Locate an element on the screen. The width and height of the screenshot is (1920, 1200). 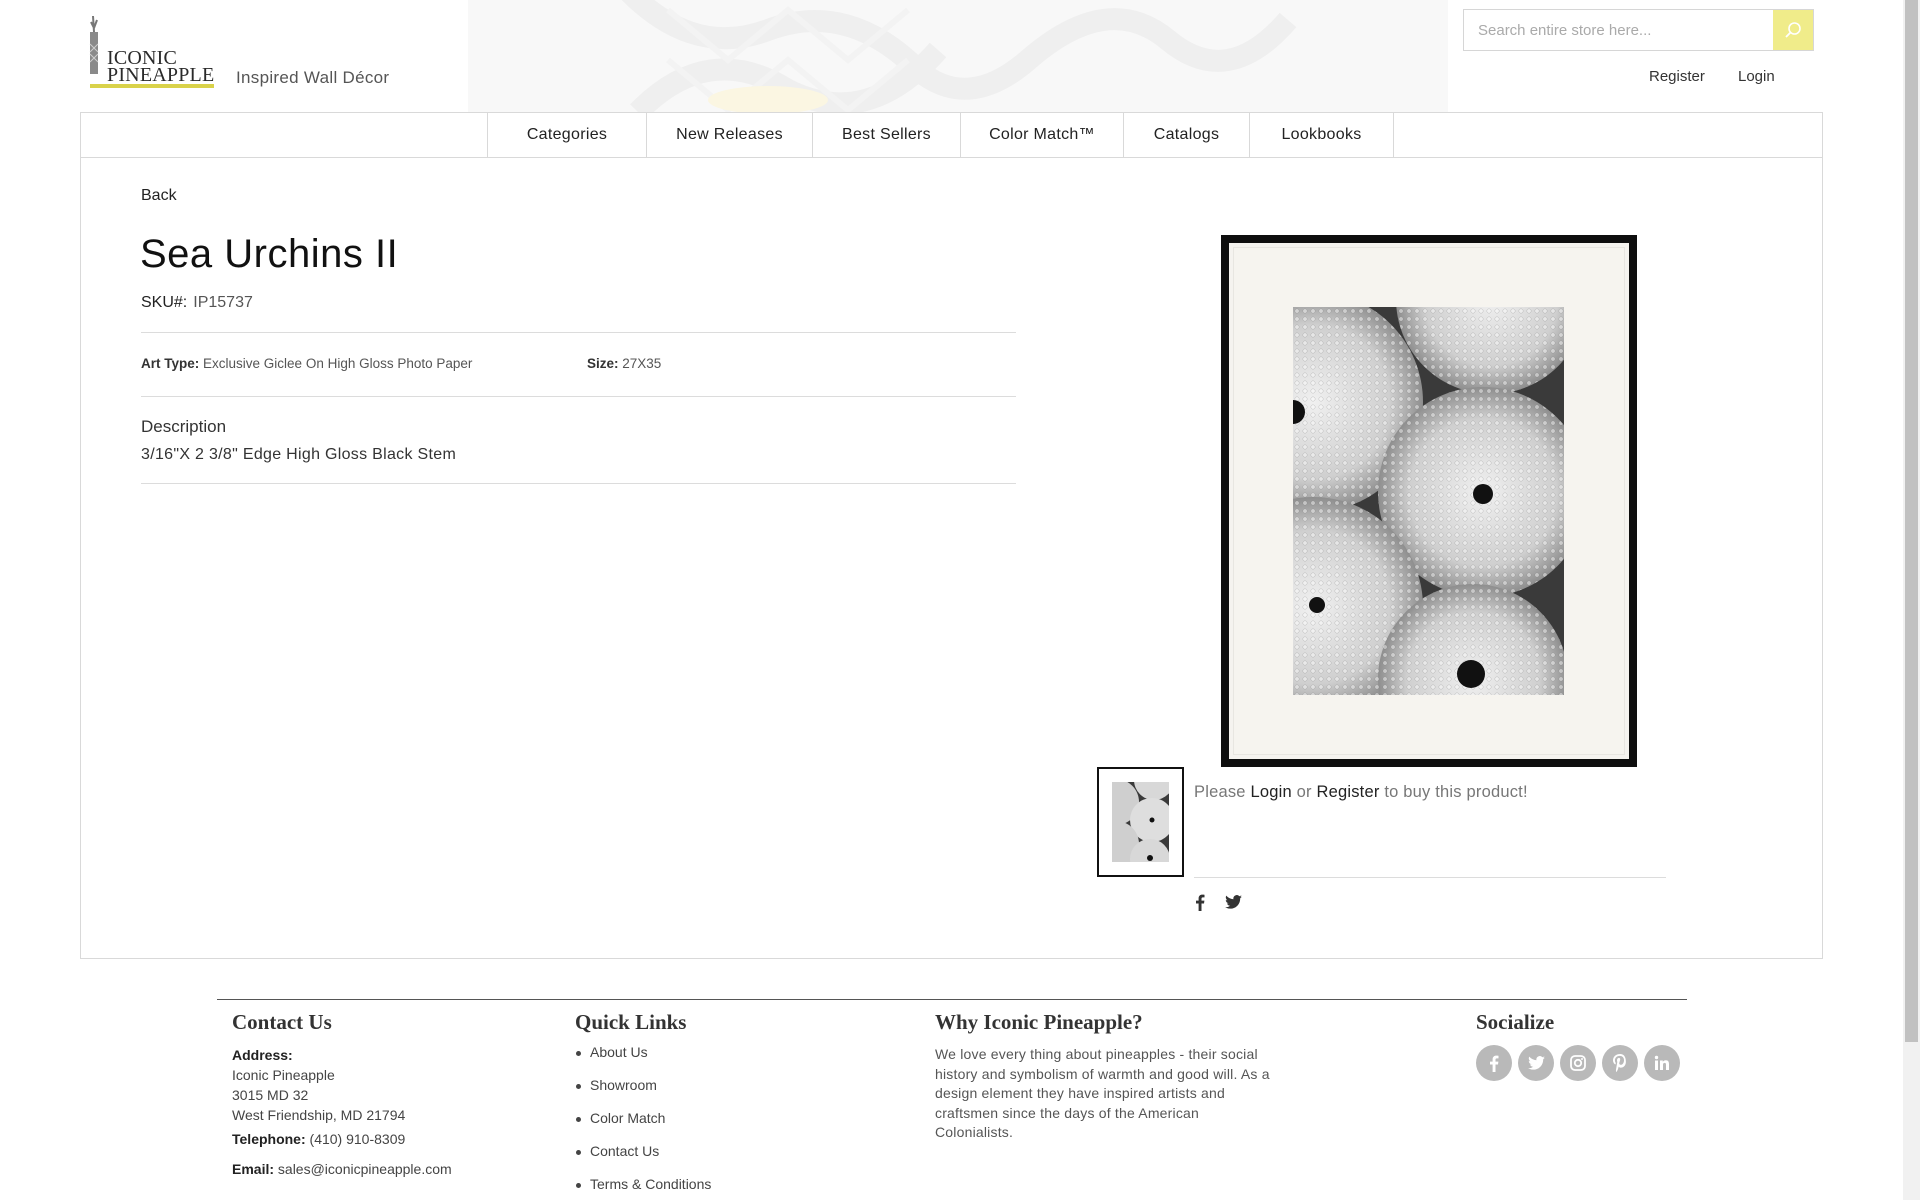
buy-register-link: Register is located at coordinates (1348, 792).